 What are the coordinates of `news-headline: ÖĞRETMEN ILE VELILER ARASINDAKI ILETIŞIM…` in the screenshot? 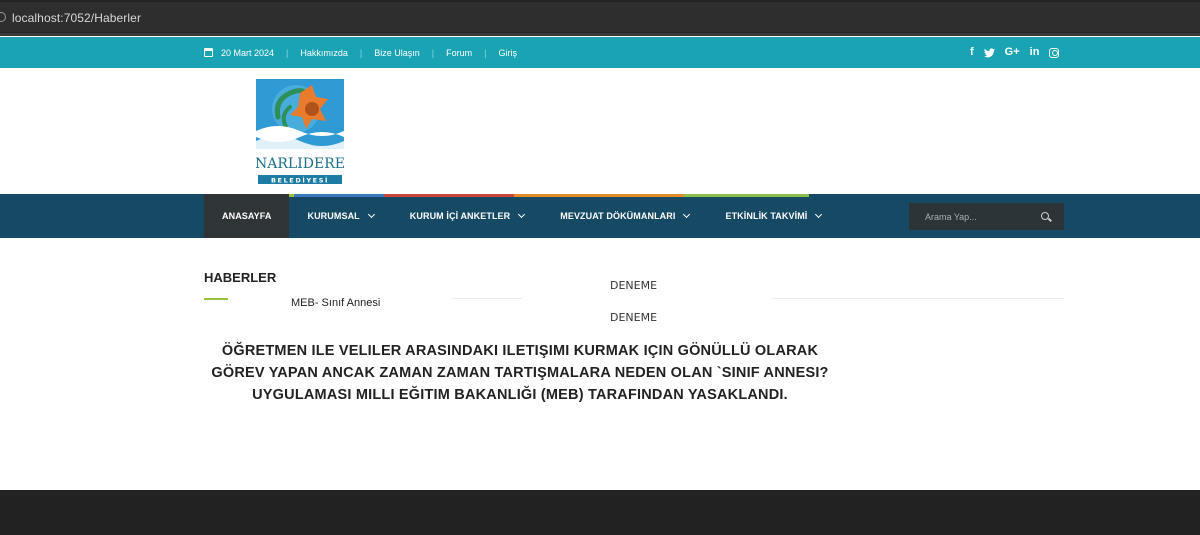 It's located at (520, 373).